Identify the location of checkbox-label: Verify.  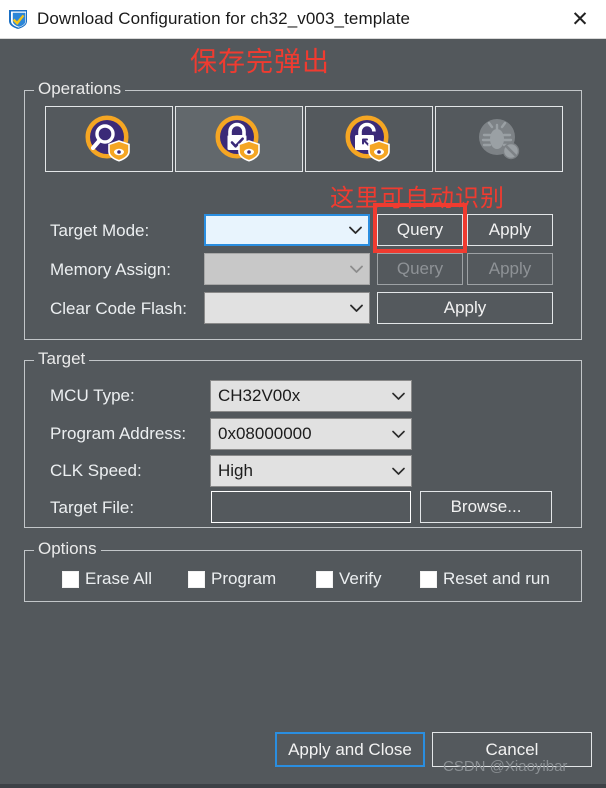
(360, 578).